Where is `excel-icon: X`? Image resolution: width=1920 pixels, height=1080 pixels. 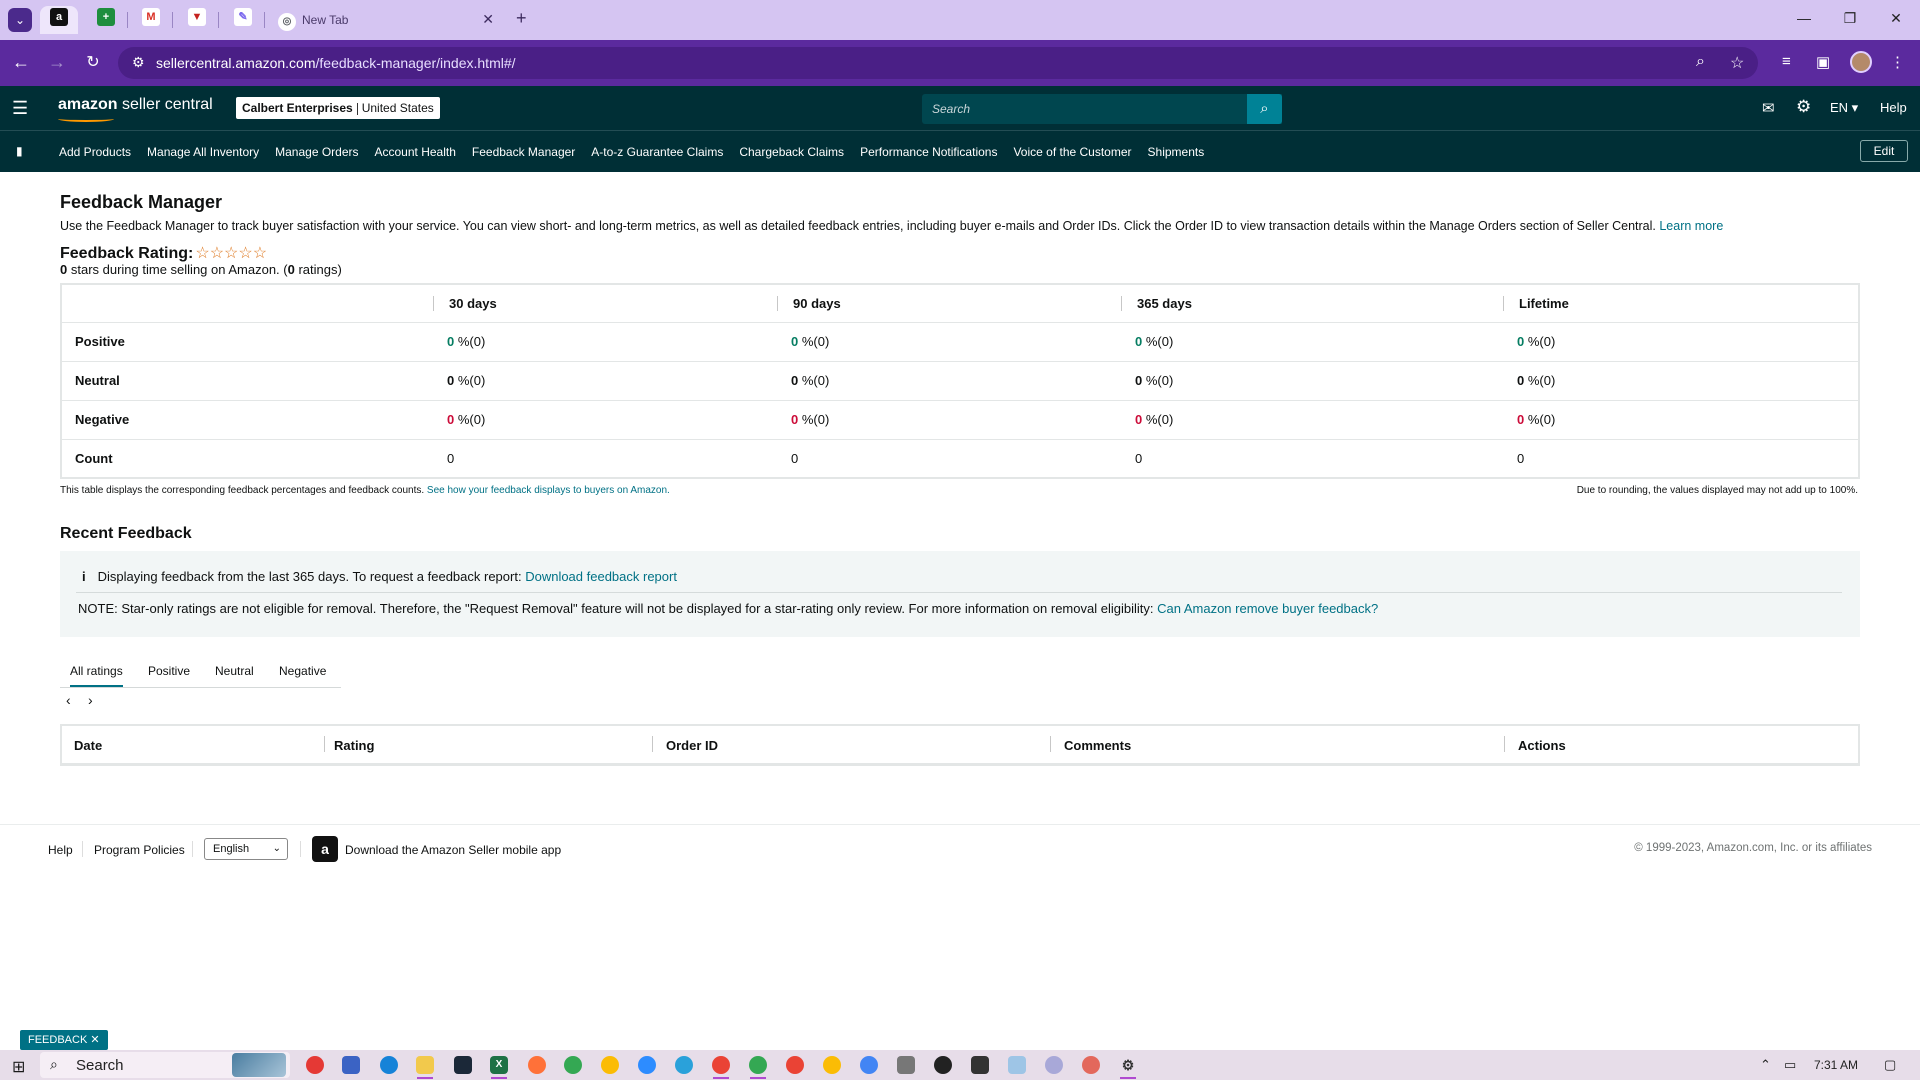
excel-icon: X is located at coordinates (499, 1065).